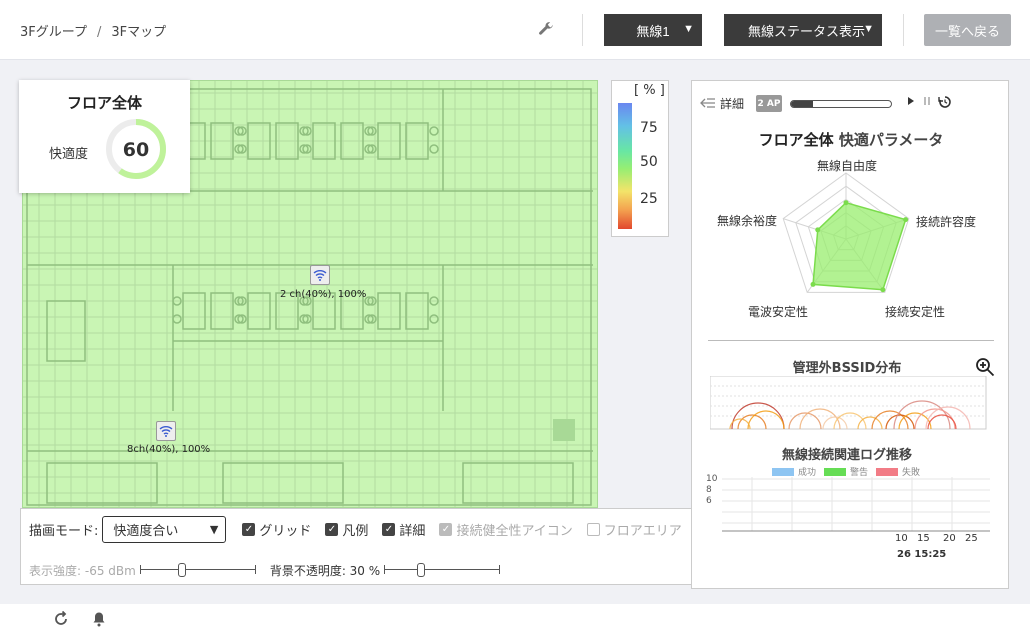 The image size is (1030, 636). I want to click on legend-tick: 25, so click(649, 199).